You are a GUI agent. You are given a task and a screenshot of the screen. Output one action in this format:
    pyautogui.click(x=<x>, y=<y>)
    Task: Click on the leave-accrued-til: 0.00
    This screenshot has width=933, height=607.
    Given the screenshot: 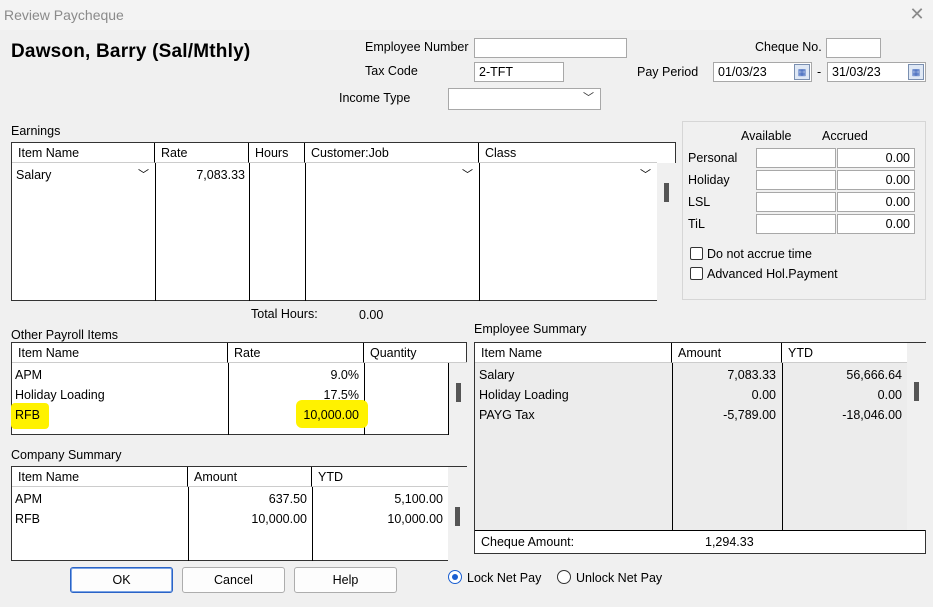 What is the action you would take?
    pyautogui.click(x=876, y=224)
    